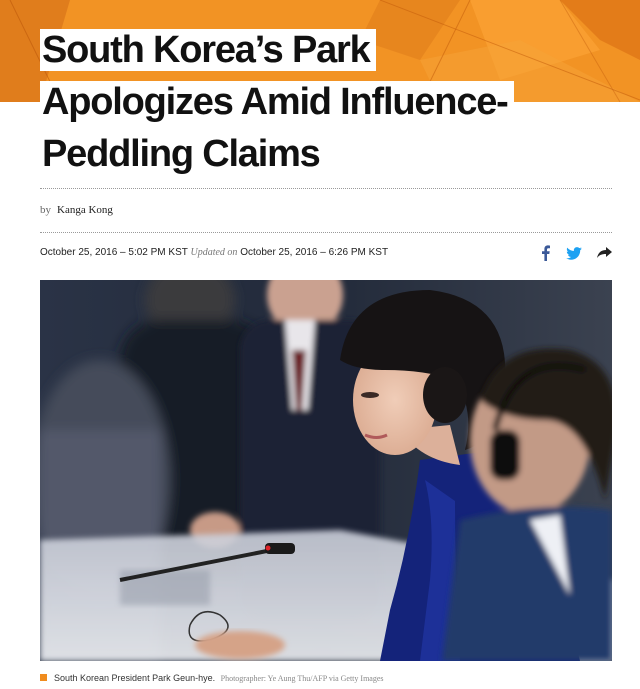 The width and height of the screenshot is (640, 689). What do you see at coordinates (114, 252) in the screenshot?
I see `published-time: October 25, 2016 – 5:02 PM KST` at bounding box center [114, 252].